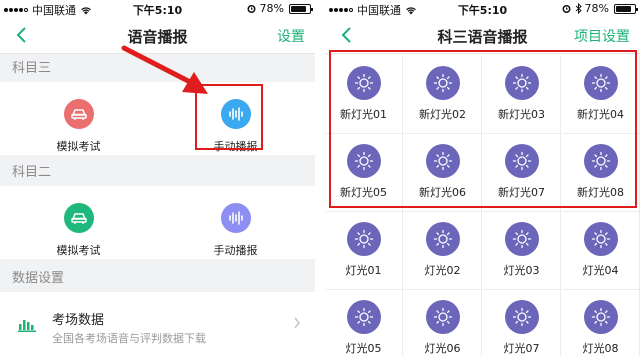  Describe the element at coordinates (32, 172) in the screenshot. I see `section-header-kemu2: 科目二` at that location.